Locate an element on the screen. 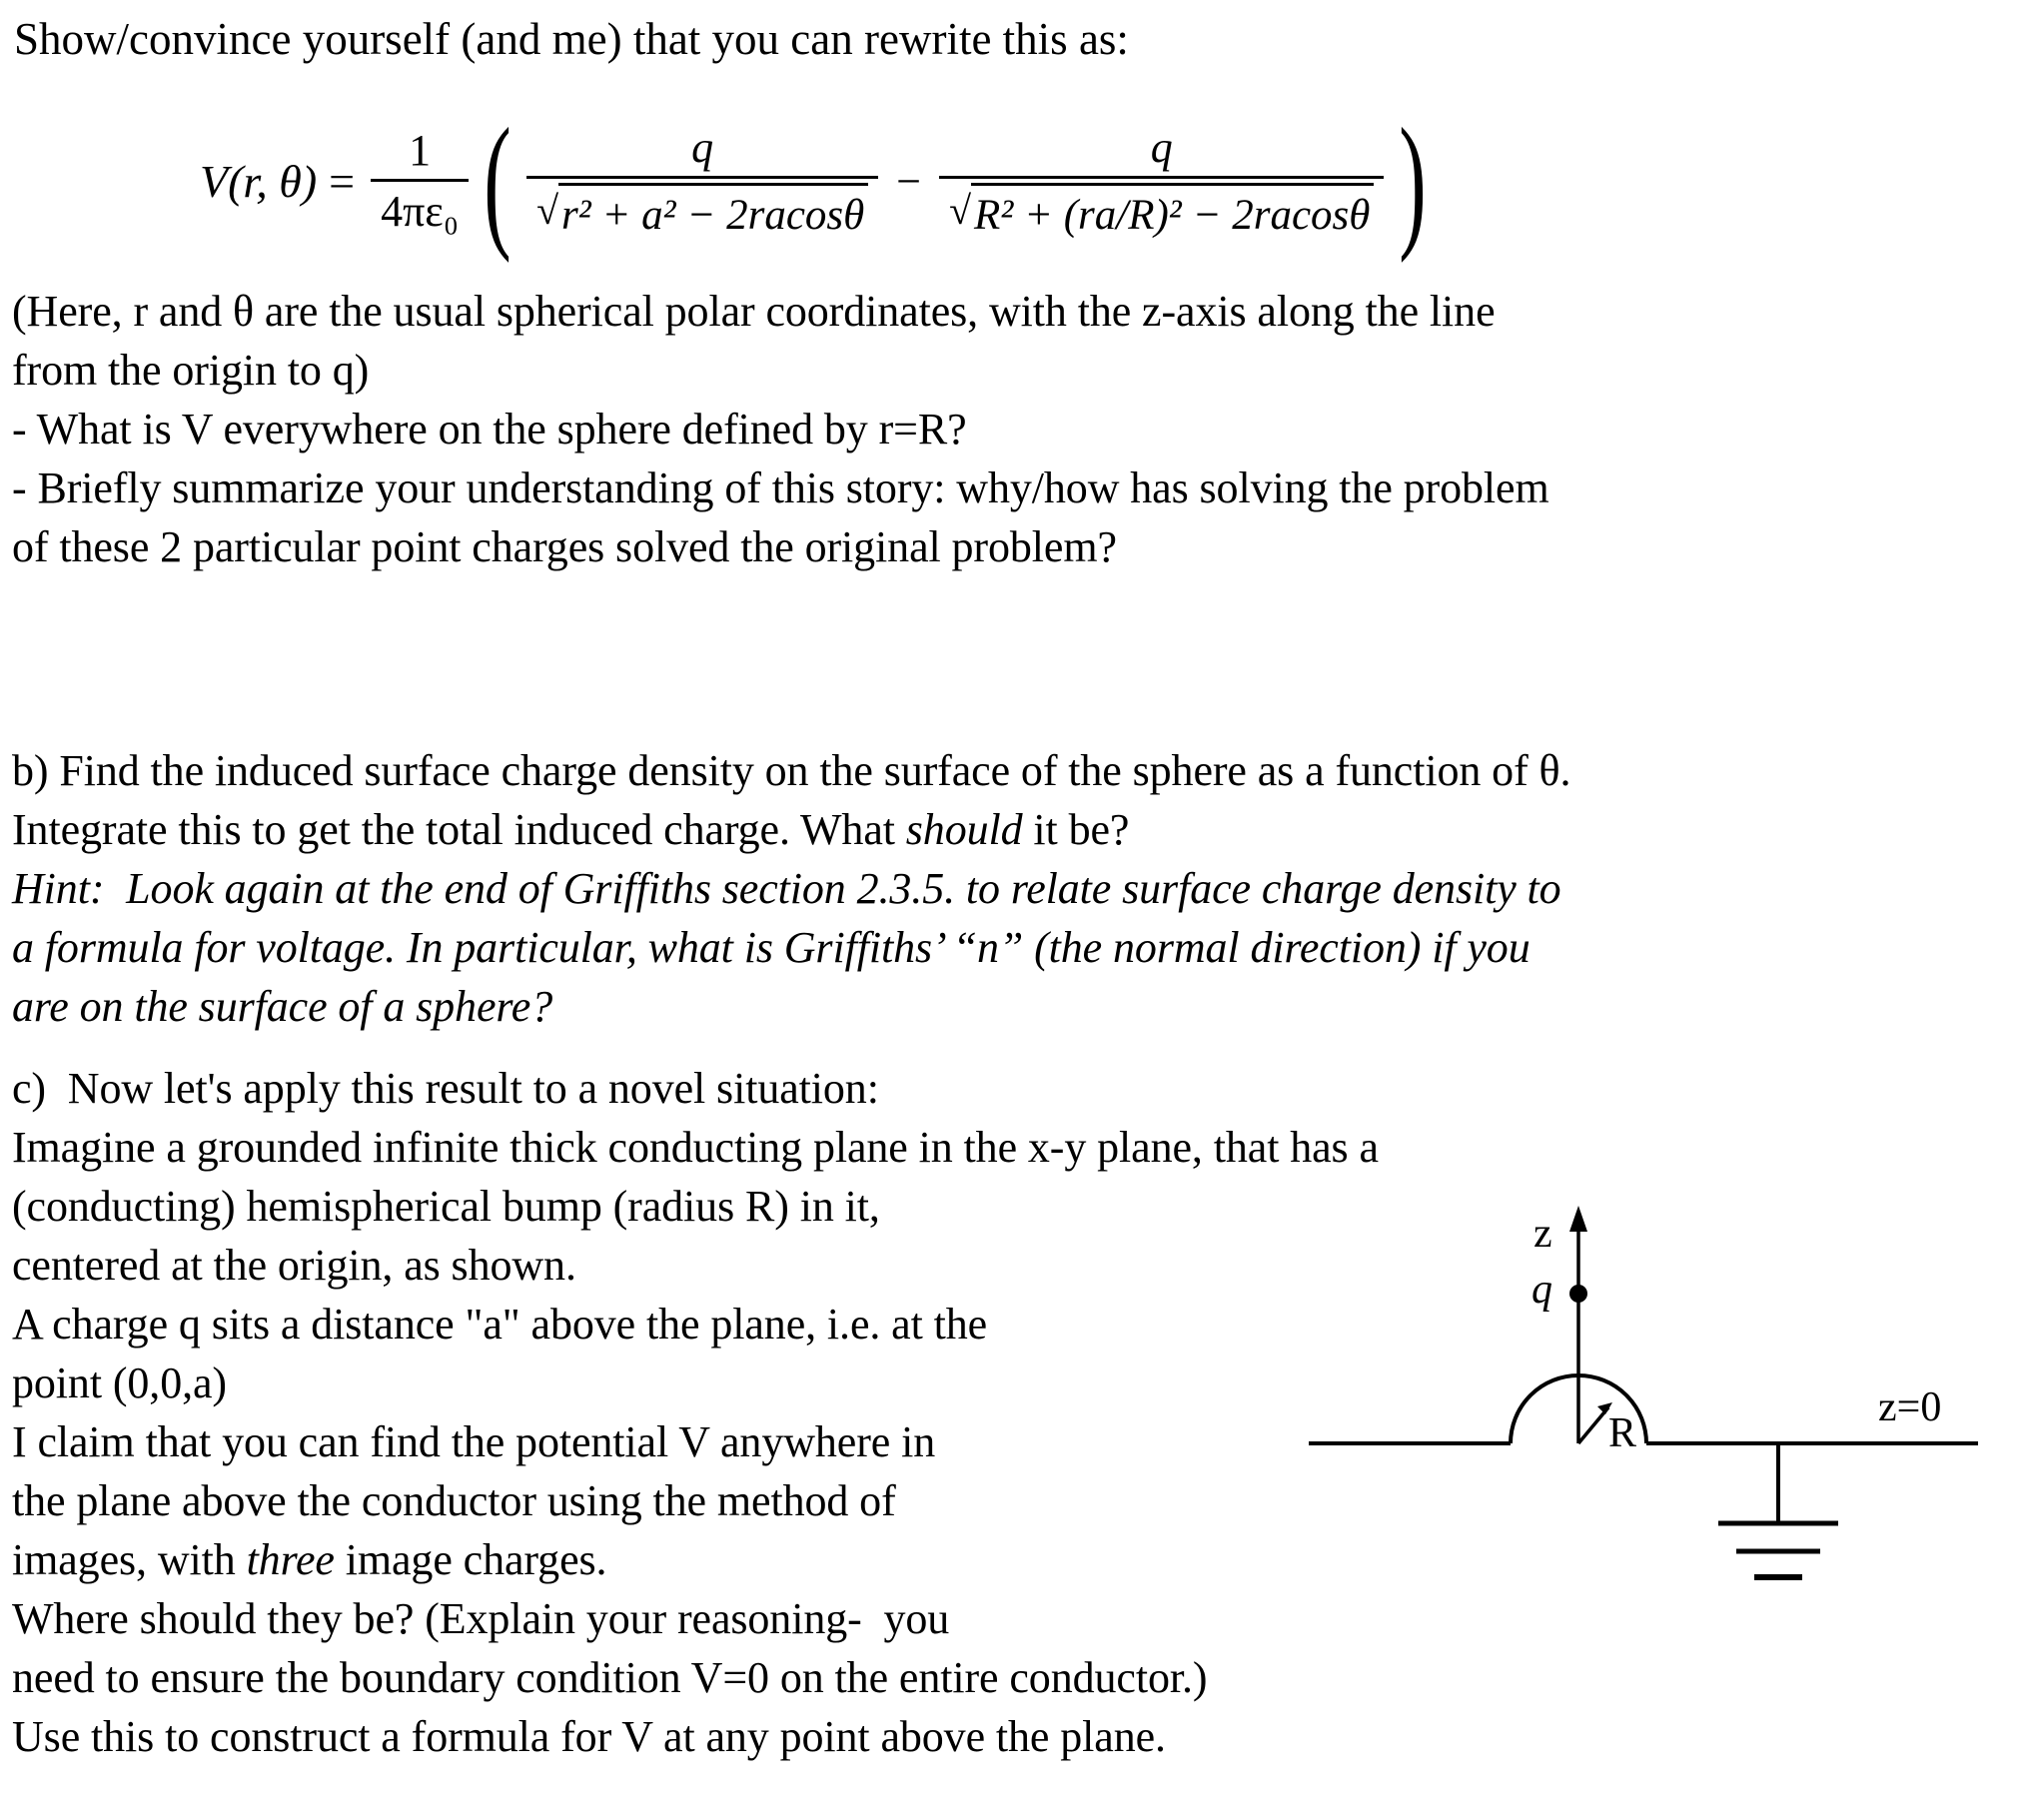  open-paren: ( is located at coordinates (497, 181).